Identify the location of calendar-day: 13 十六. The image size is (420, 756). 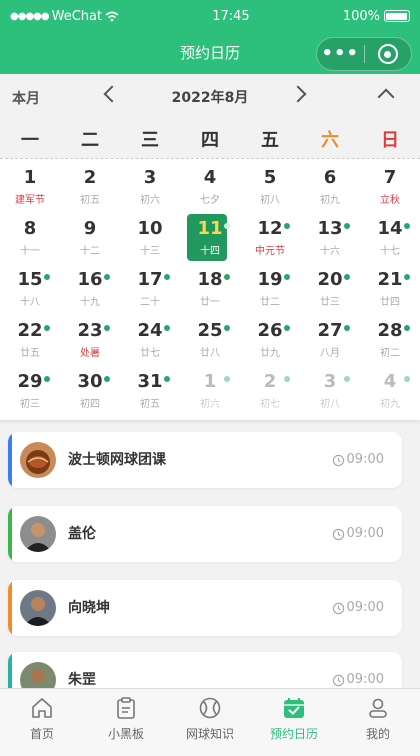
(330, 239).